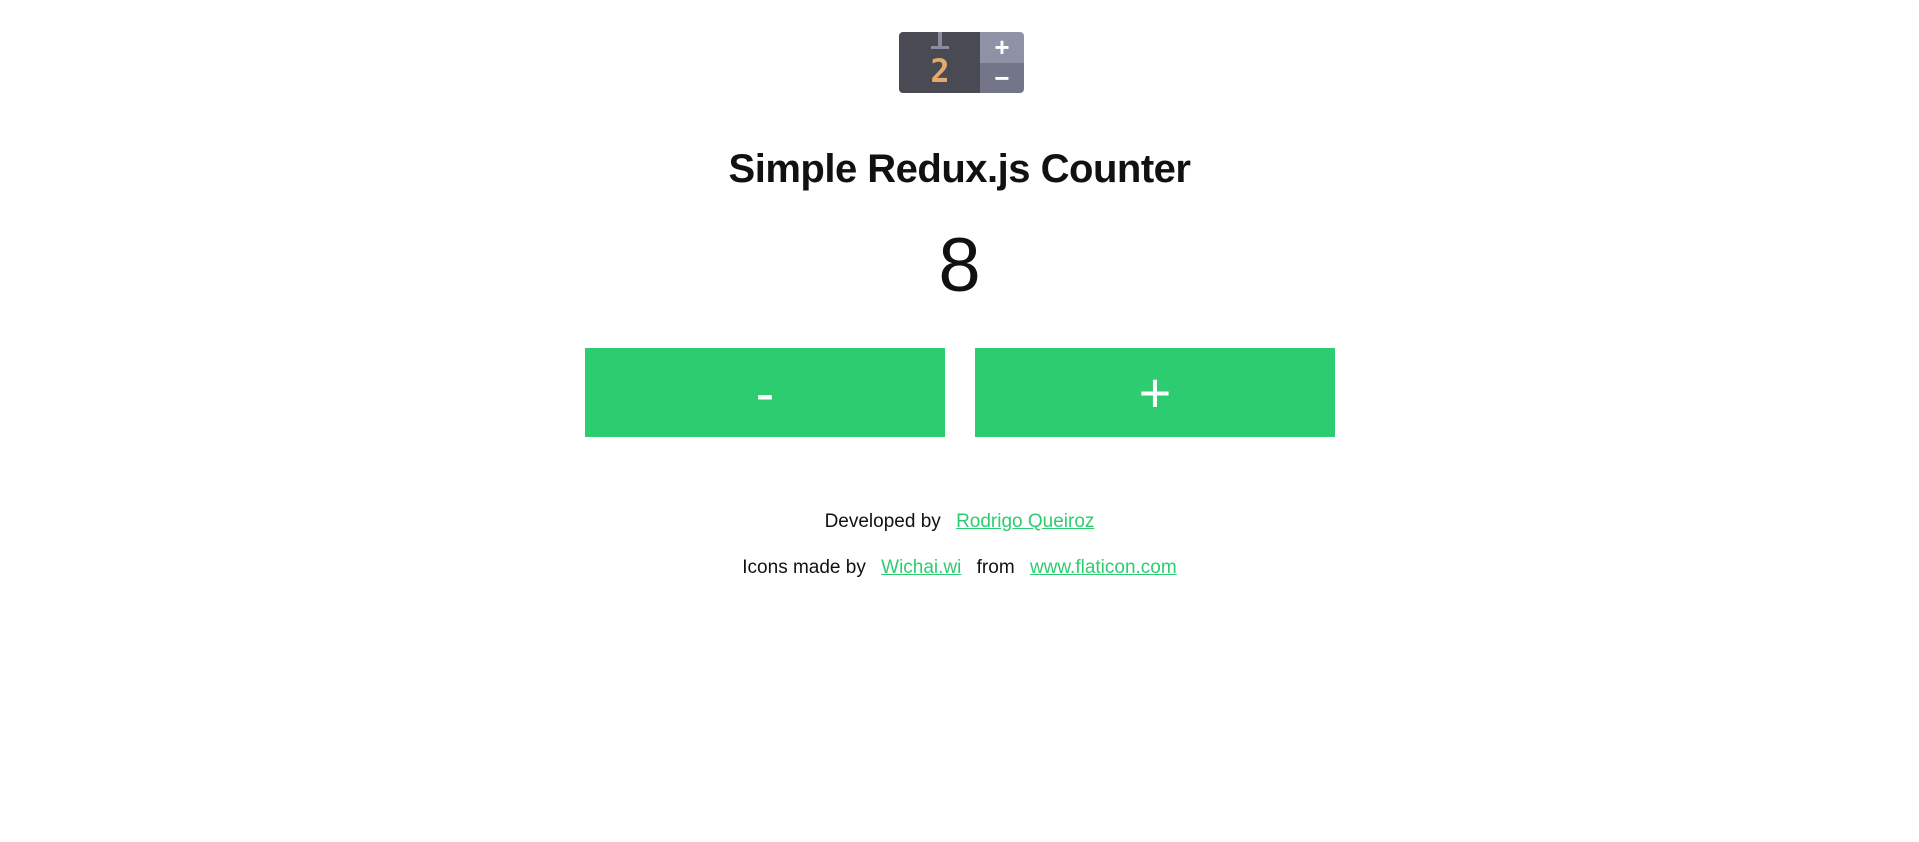  I want to click on icons-made-by-label: Icons made by, so click(804, 567).